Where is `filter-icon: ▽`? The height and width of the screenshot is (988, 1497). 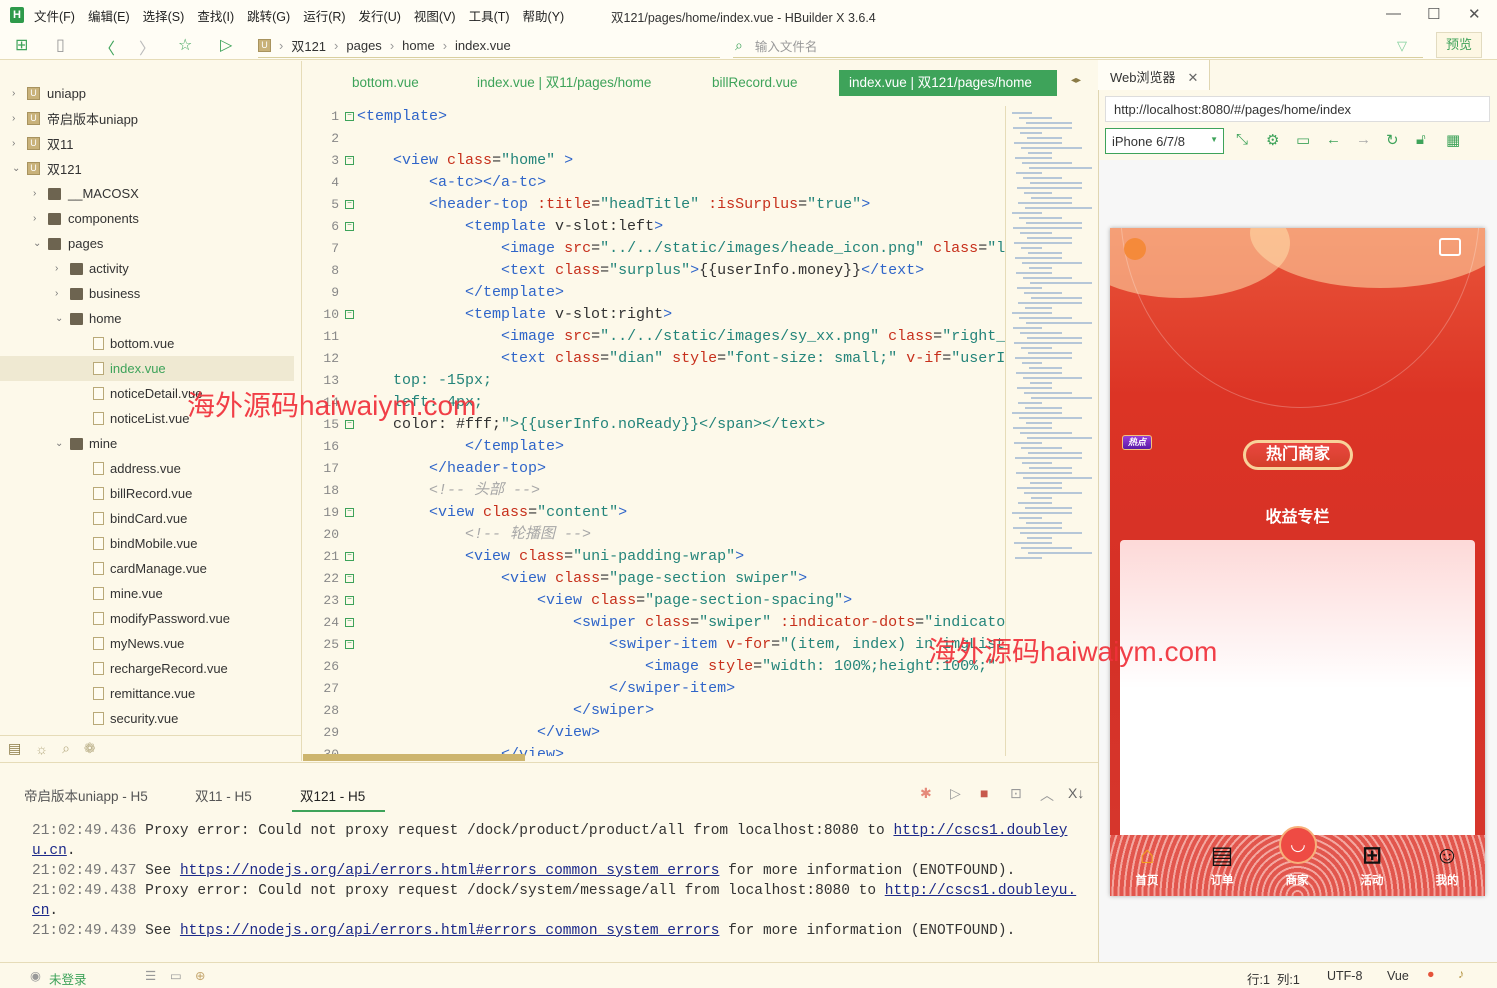
filter-icon: ▽ is located at coordinates (1402, 46).